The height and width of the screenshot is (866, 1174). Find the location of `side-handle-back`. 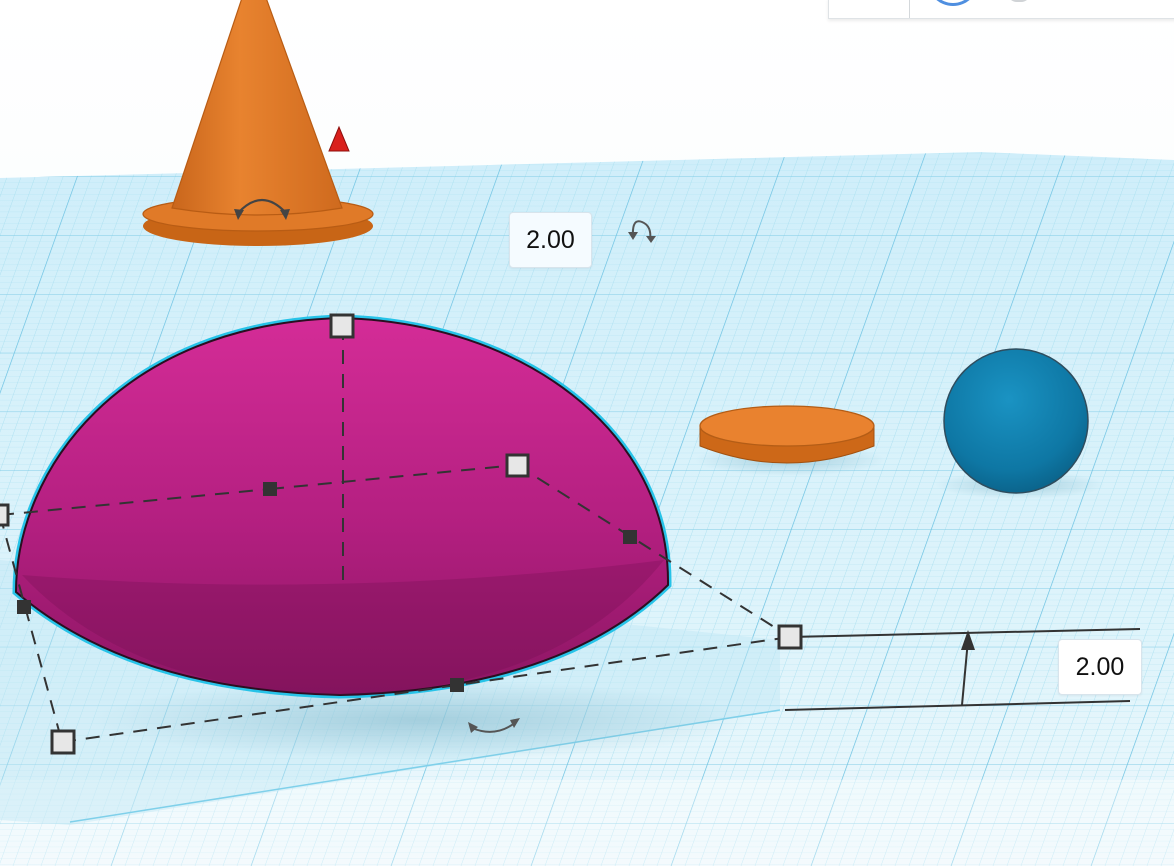

side-handle-back is located at coordinates (270, 489).